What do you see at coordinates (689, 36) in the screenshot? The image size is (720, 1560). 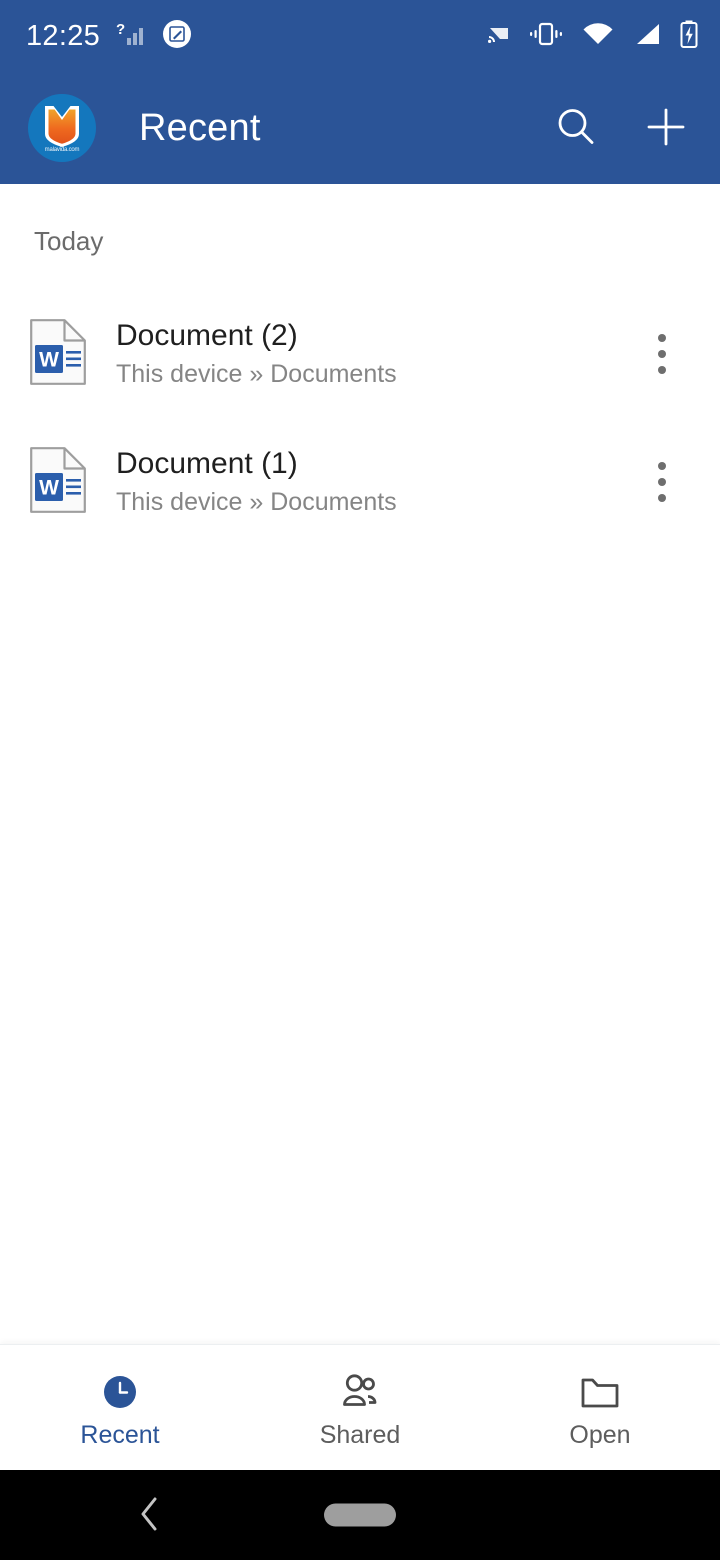 I see `battery-charging-icon` at bounding box center [689, 36].